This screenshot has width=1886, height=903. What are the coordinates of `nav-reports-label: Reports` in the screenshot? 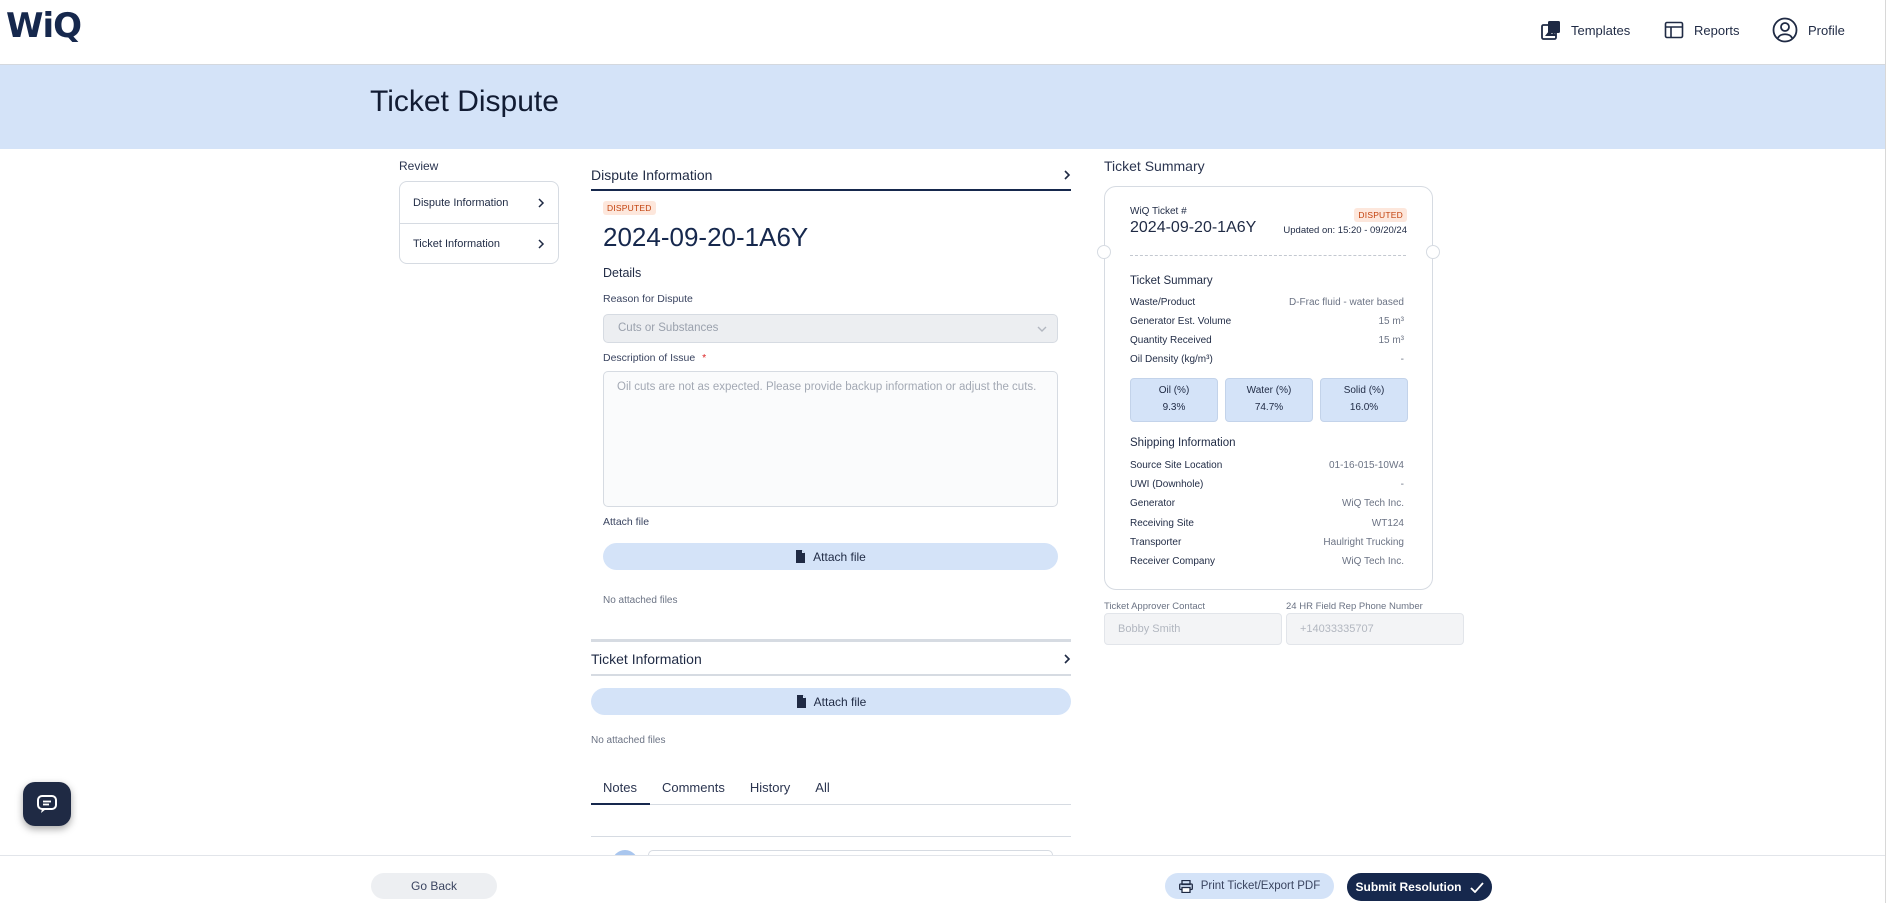 It's located at (1717, 30).